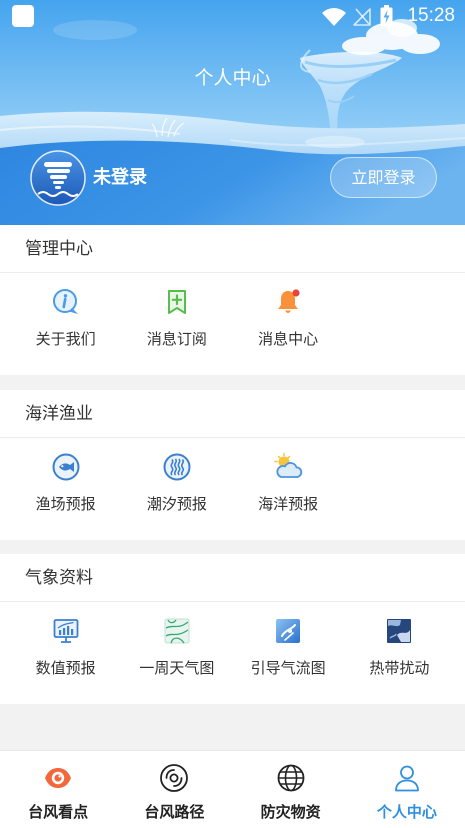  I want to click on battery-charging-icon, so click(386, 16).